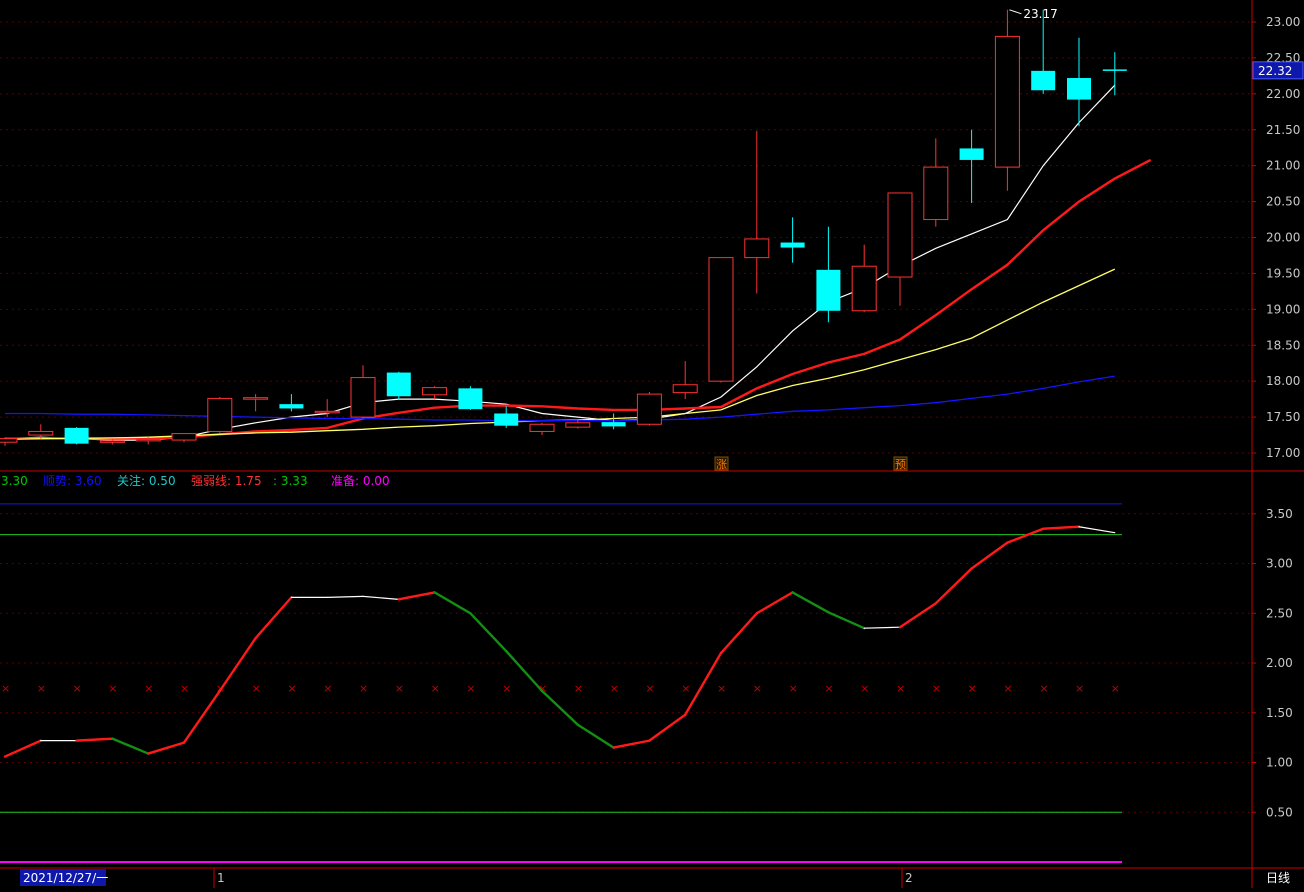  Describe the element at coordinates (1279, 812) in the screenshot. I see `indicator-axis-label: 0.50` at that location.